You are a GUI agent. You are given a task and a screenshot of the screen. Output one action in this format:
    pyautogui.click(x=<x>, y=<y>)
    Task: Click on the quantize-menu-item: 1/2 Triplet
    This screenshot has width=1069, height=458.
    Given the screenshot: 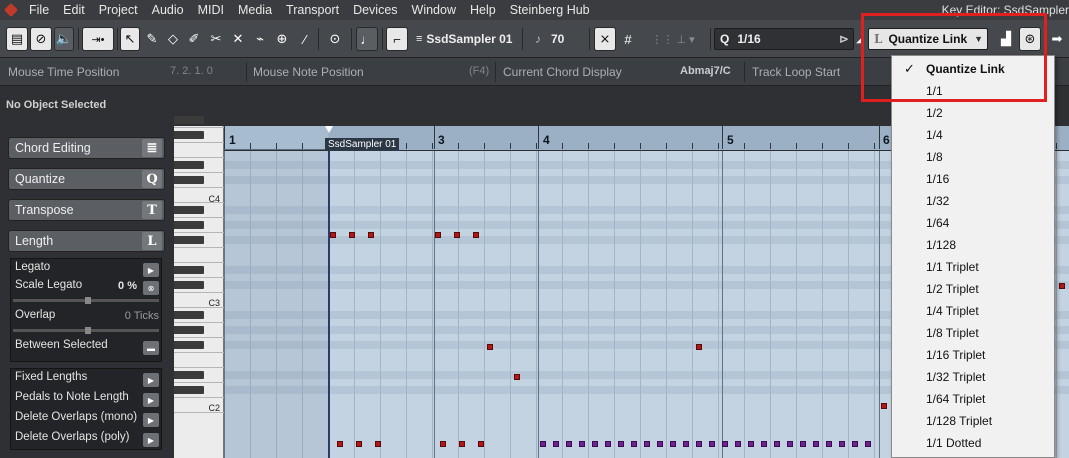 What is the action you would take?
    pyautogui.click(x=973, y=289)
    